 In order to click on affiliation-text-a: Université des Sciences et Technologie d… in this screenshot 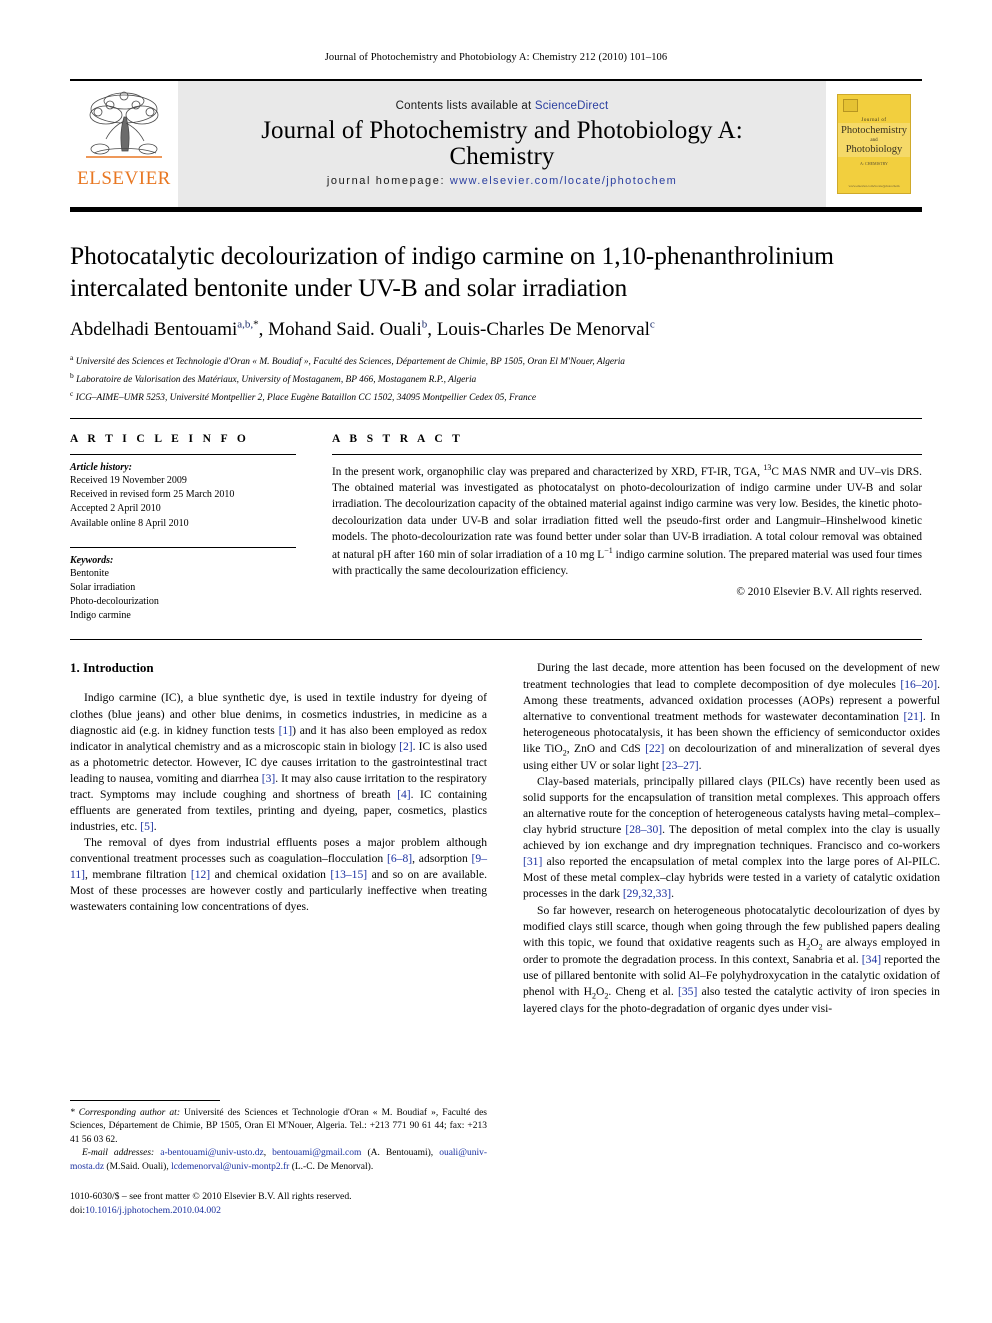, I will do `click(350, 362)`.